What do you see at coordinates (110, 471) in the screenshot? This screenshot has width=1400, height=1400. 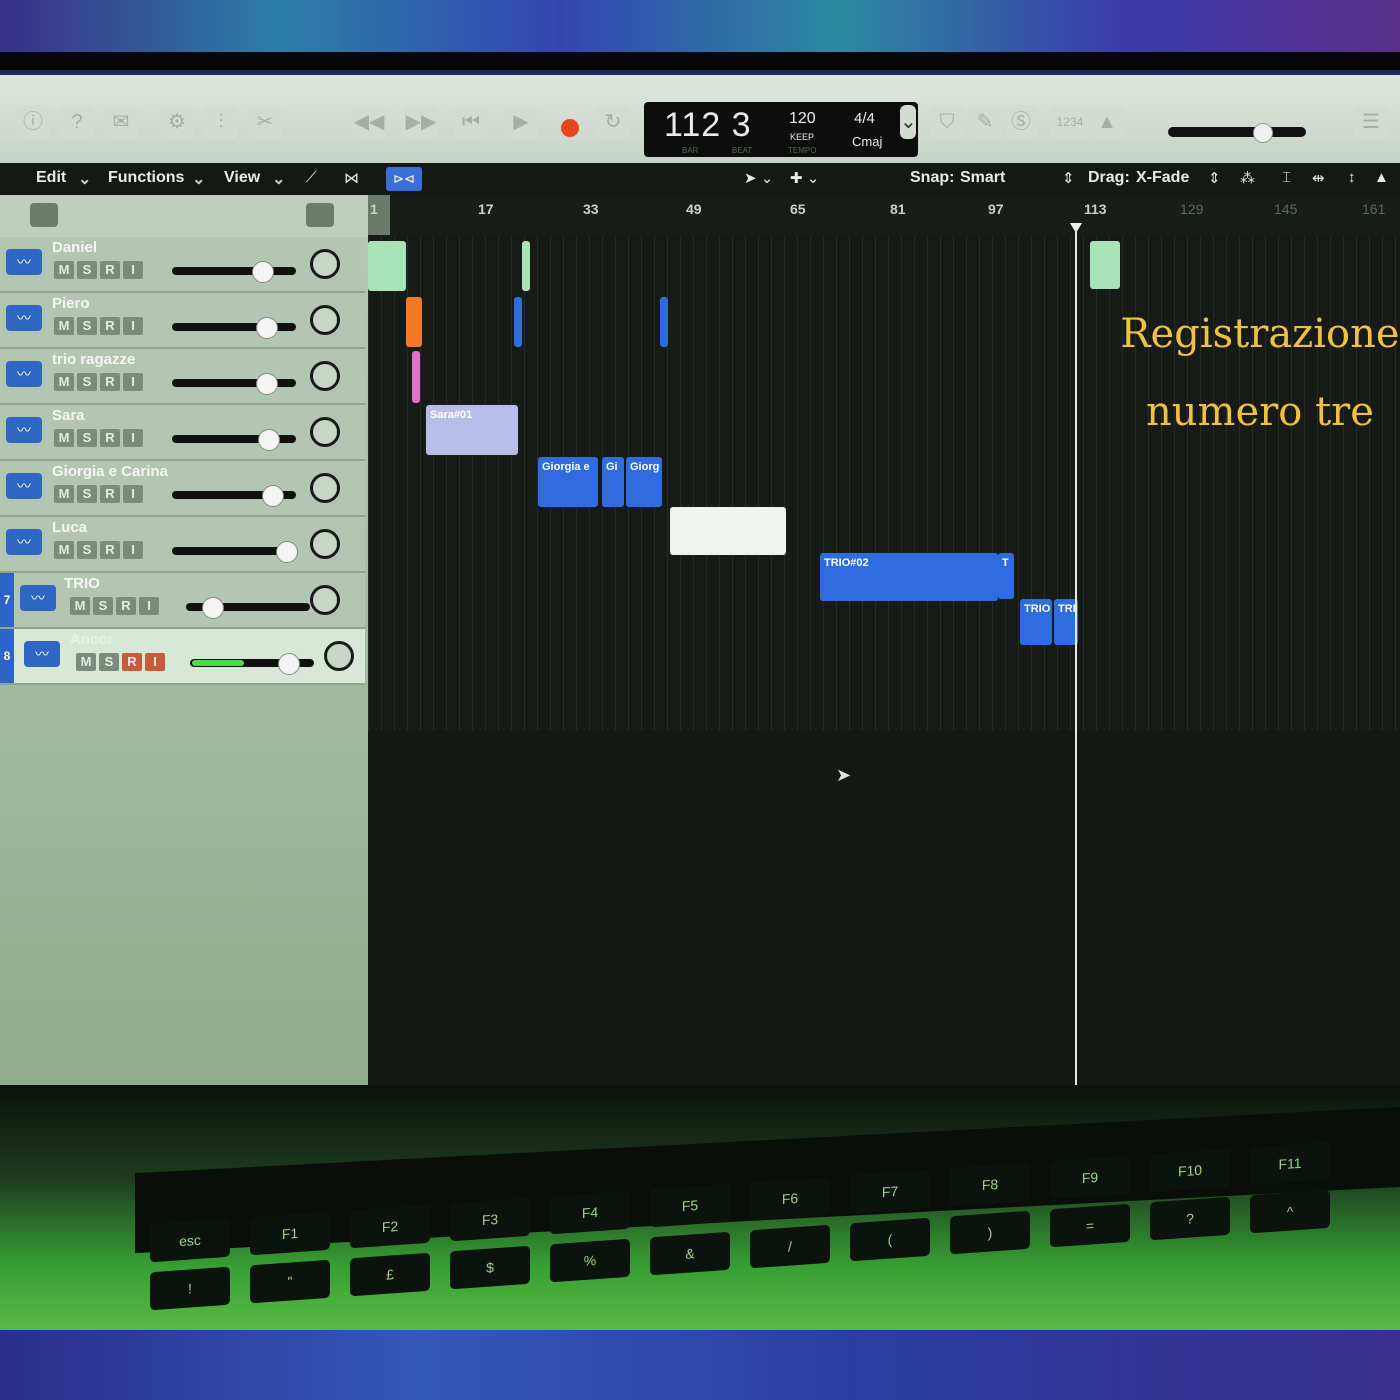 I see `track-name: Giorgia e Carina` at bounding box center [110, 471].